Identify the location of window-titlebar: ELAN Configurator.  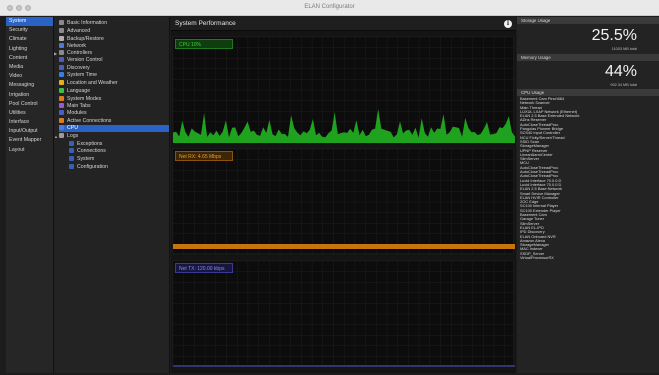
(329, 8).